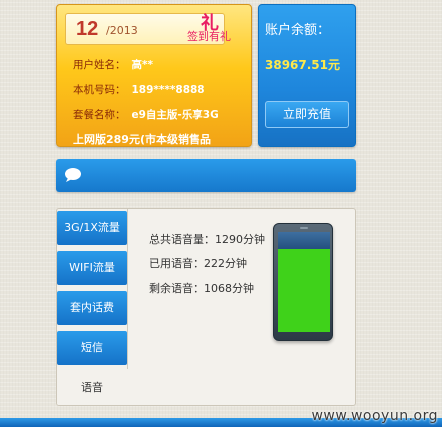 The height and width of the screenshot is (427, 442). Describe the element at coordinates (92, 268) in the screenshot. I see `tab-wifi-data: WIFI流量` at that location.